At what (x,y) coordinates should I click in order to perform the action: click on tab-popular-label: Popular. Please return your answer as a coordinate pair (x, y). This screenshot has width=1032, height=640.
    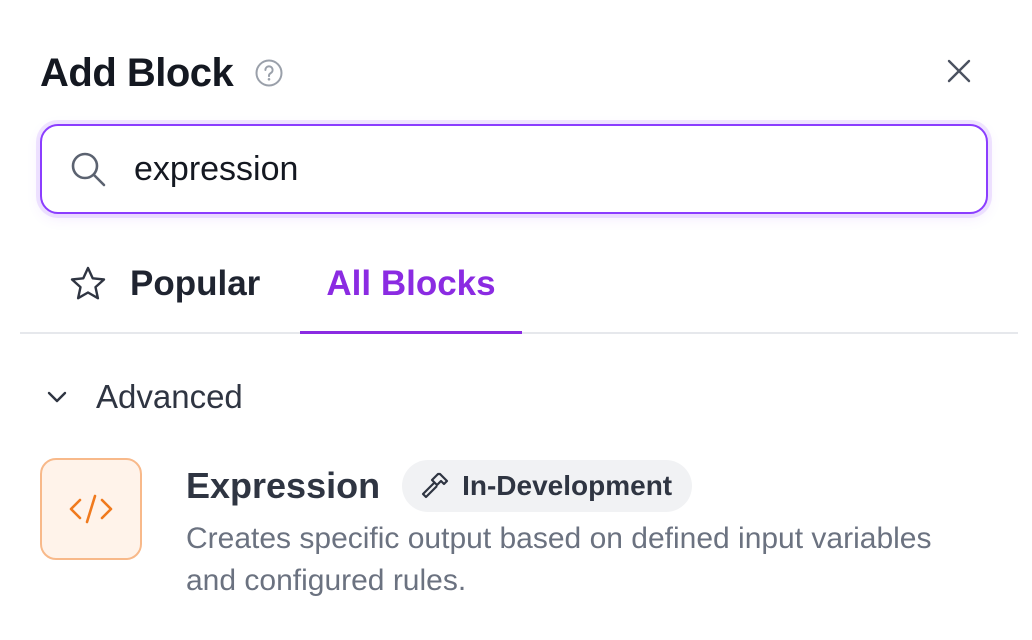
    Looking at the image, I should click on (195, 283).